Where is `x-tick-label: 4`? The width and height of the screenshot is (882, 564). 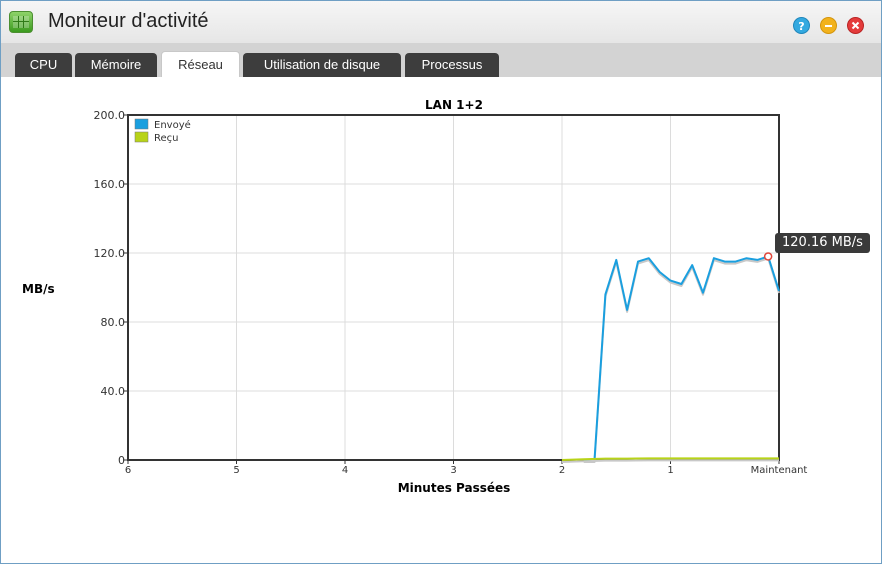 x-tick-label: 4 is located at coordinates (345, 470).